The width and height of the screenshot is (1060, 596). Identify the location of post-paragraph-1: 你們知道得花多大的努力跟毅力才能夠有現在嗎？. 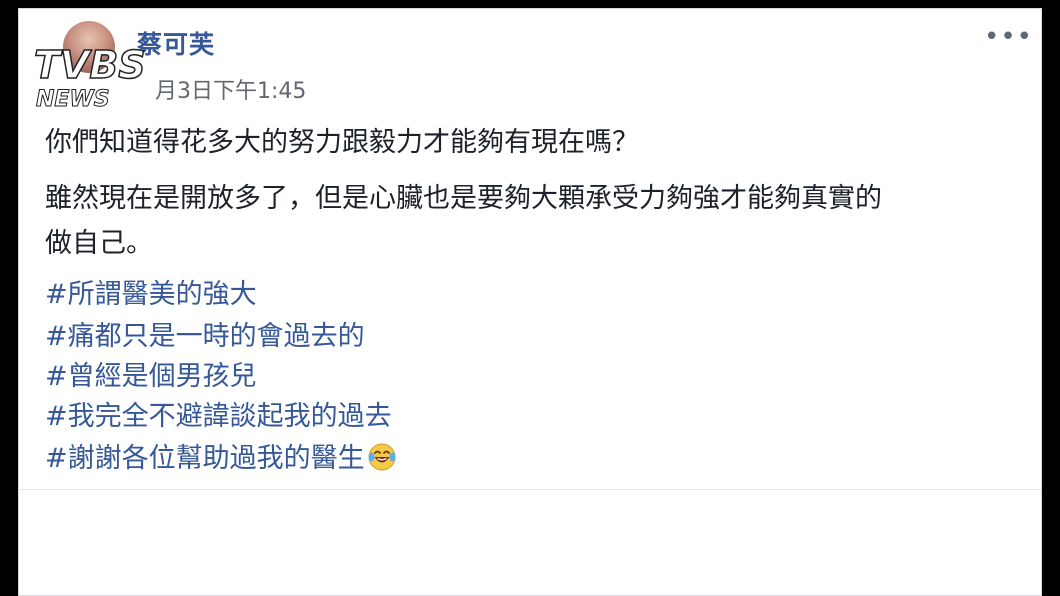
(342, 142).